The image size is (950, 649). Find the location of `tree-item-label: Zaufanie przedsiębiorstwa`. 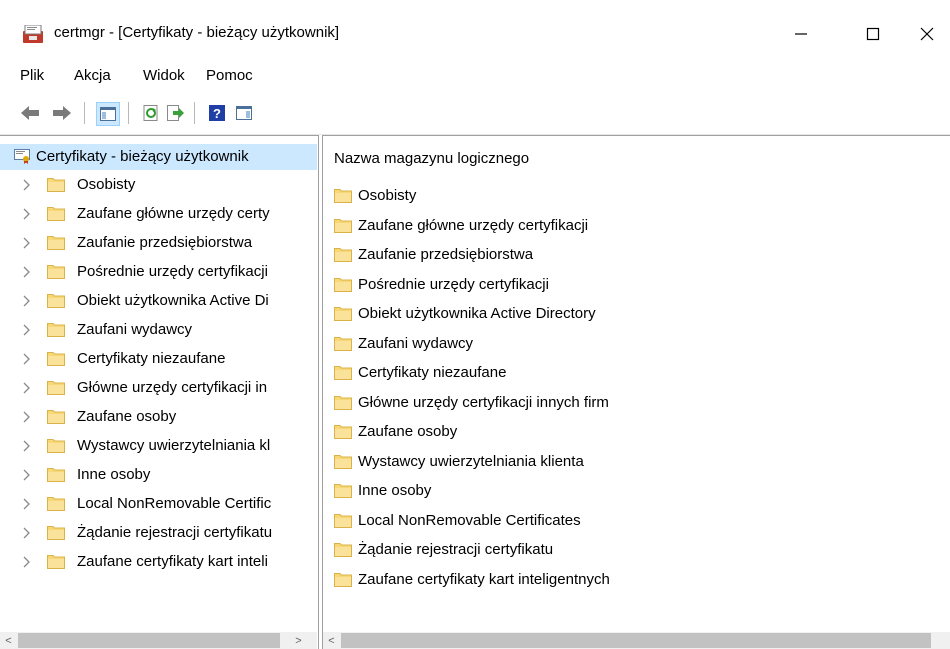

tree-item-label: Zaufanie przedsiębiorstwa is located at coordinates (165, 242).